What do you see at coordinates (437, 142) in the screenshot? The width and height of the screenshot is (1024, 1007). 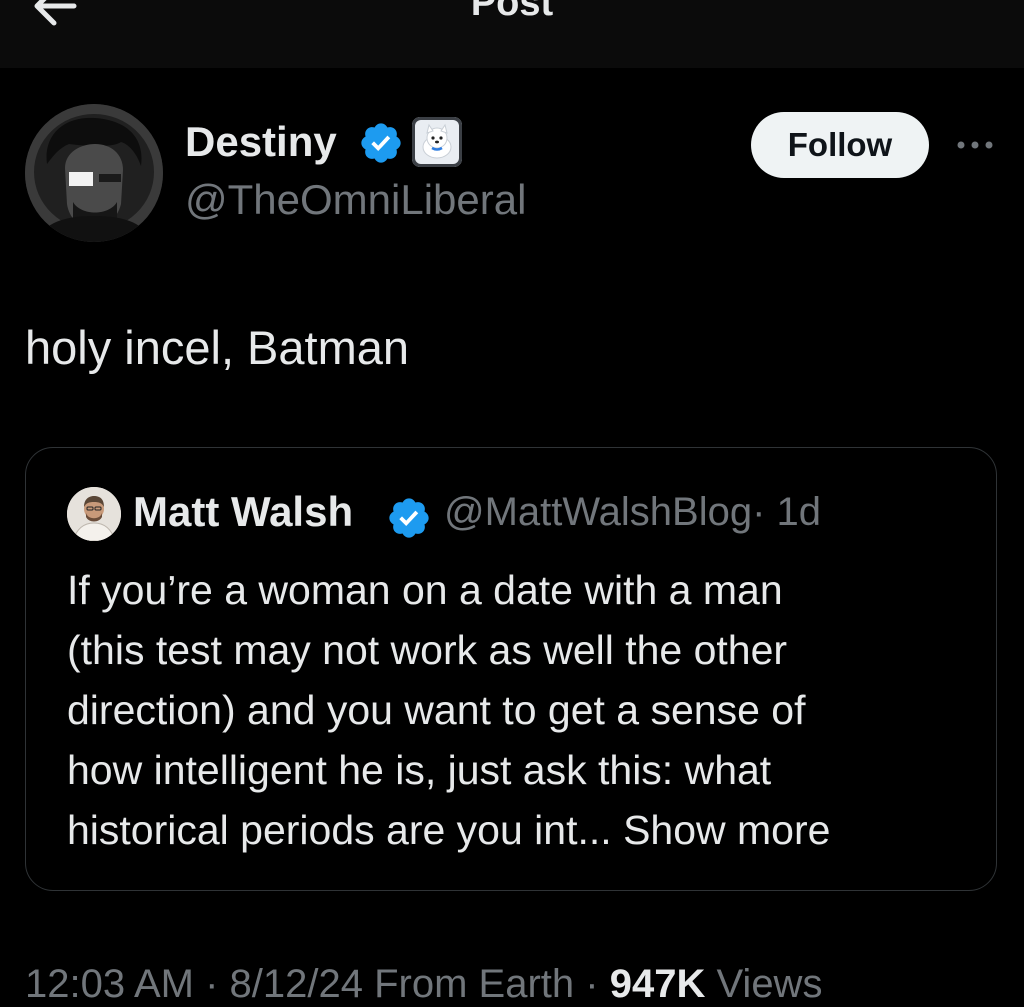 I see `white-dog-icon` at bounding box center [437, 142].